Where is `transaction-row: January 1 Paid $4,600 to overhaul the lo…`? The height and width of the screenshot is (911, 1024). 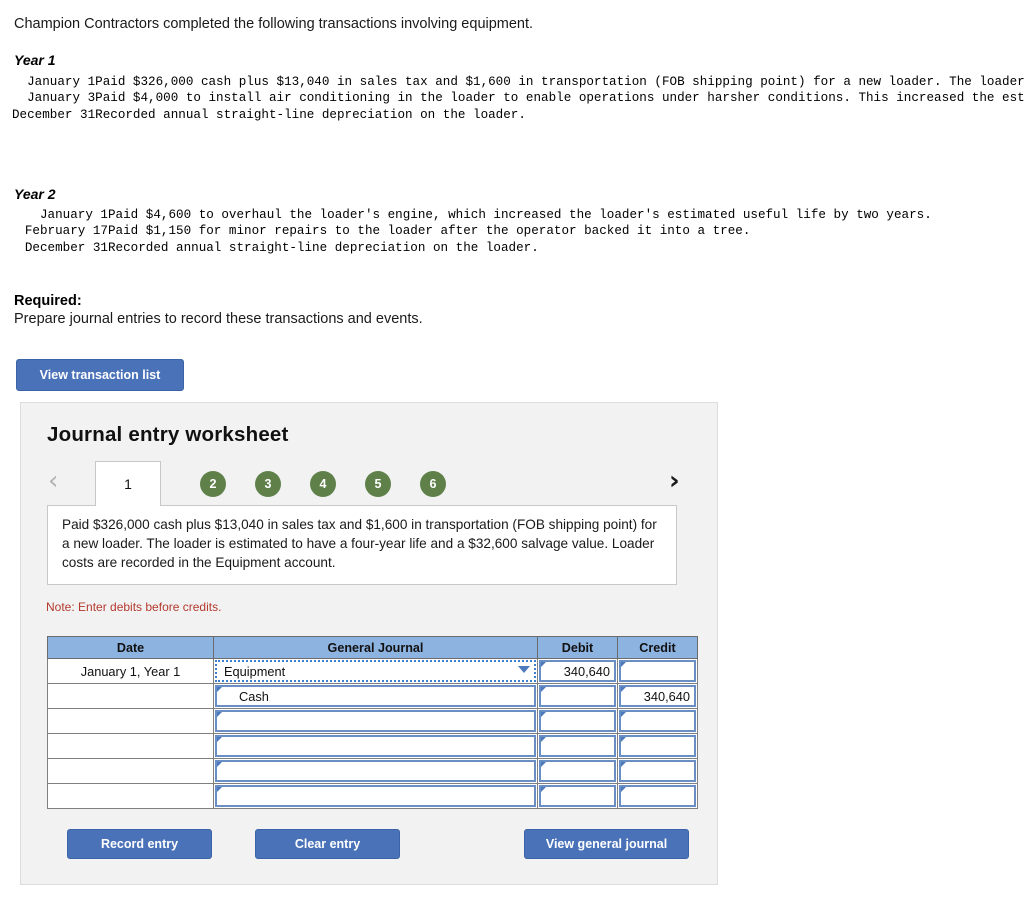 transaction-row: January 1 Paid $4,600 to overhaul the lo… is located at coordinates (496, 215).